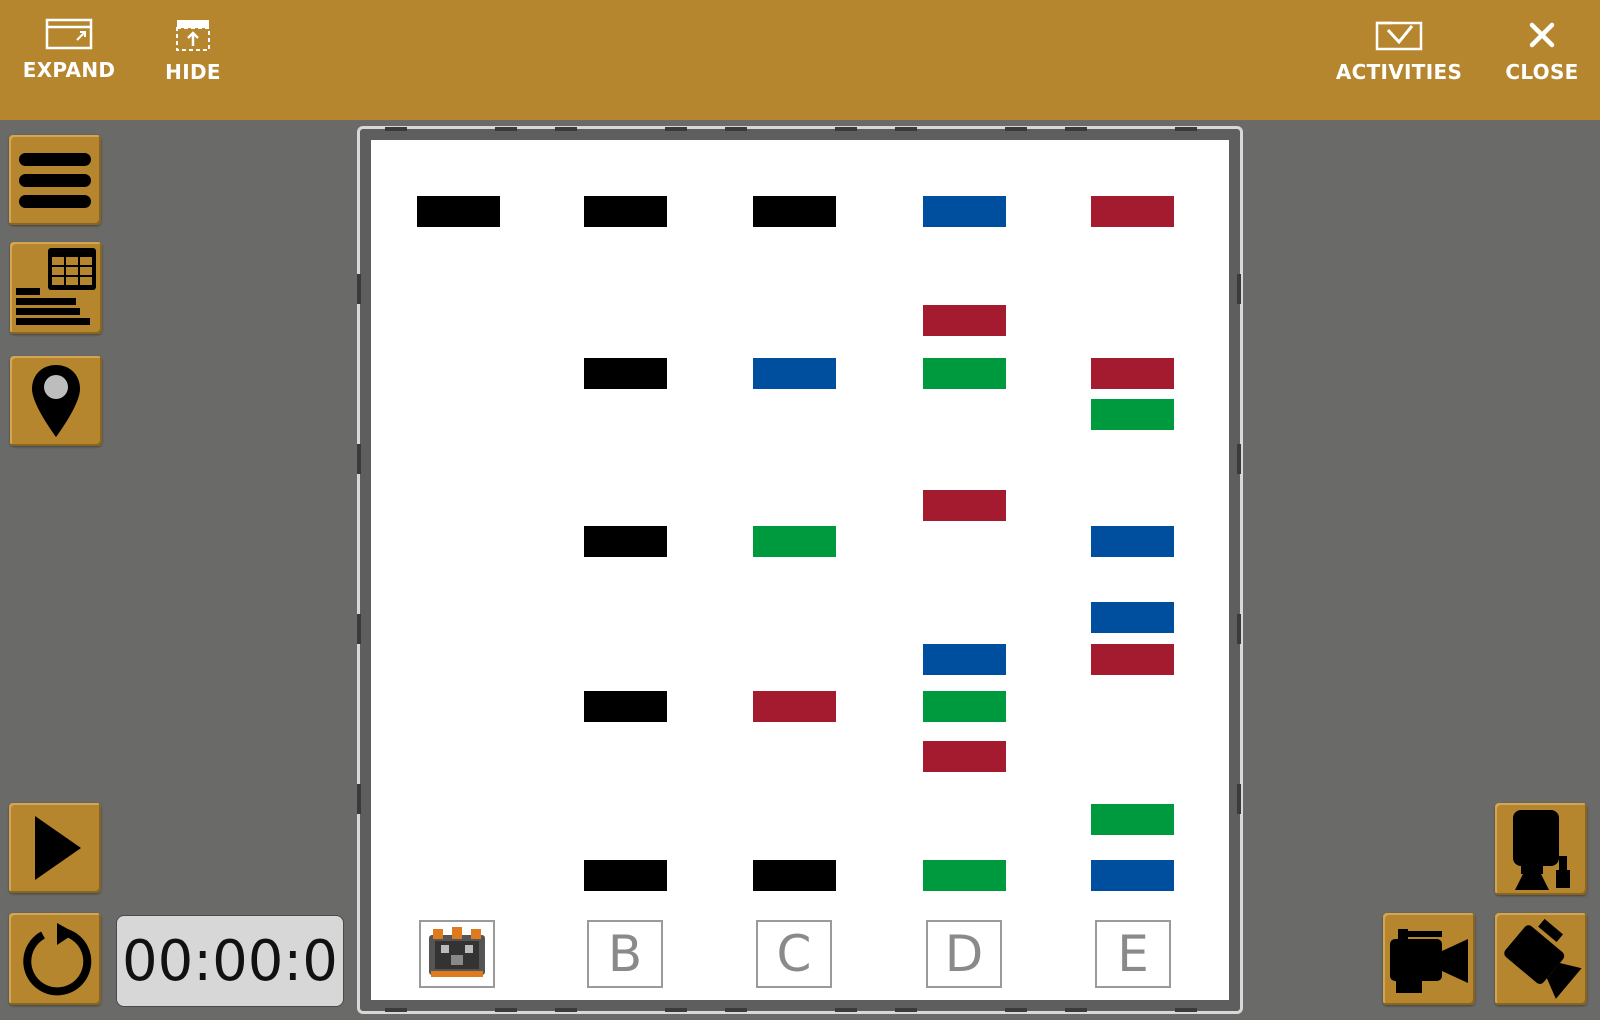 The image size is (1600, 1020). What do you see at coordinates (964, 954) in the screenshot?
I see `column-label-d: D` at bounding box center [964, 954].